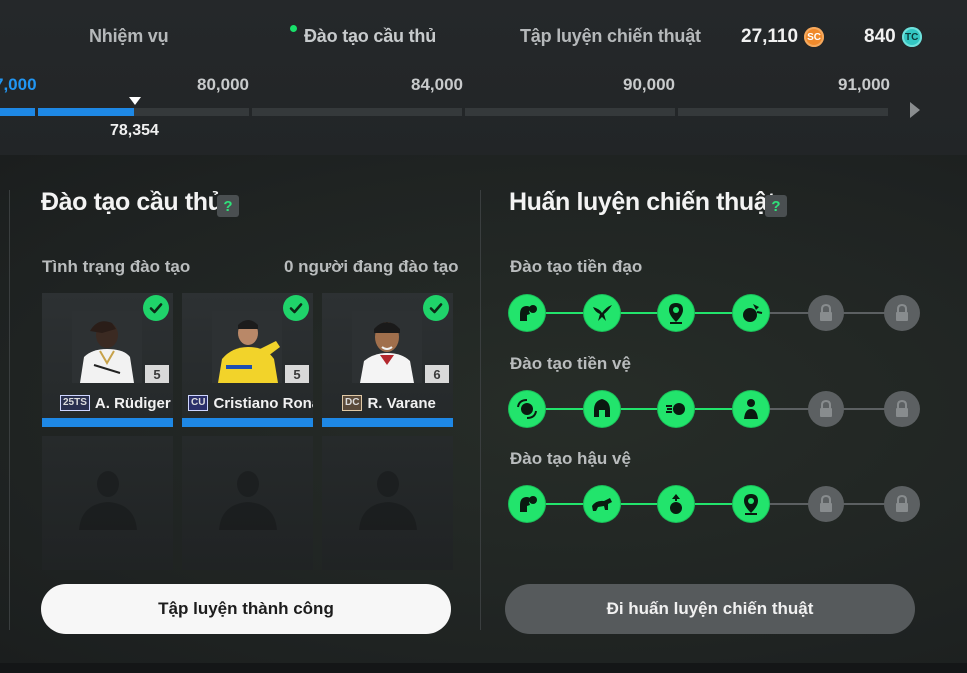 The width and height of the screenshot is (967, 673). What do you see at coordinates (437, 374) in the screenshot?
I see `player-level: 6` at bounding box center [437, 374].